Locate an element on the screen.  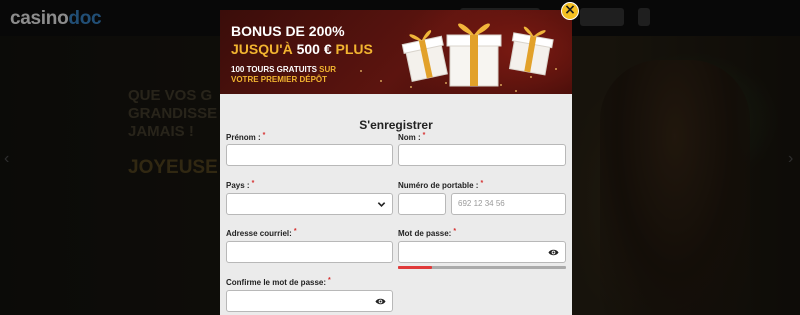
close-modal-button: × is located at coordinates (570, 11).